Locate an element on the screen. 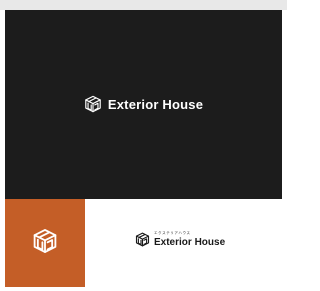  light-logo-lockup: エクステリアハウス Exterior House is located at coordinates (180, 239).